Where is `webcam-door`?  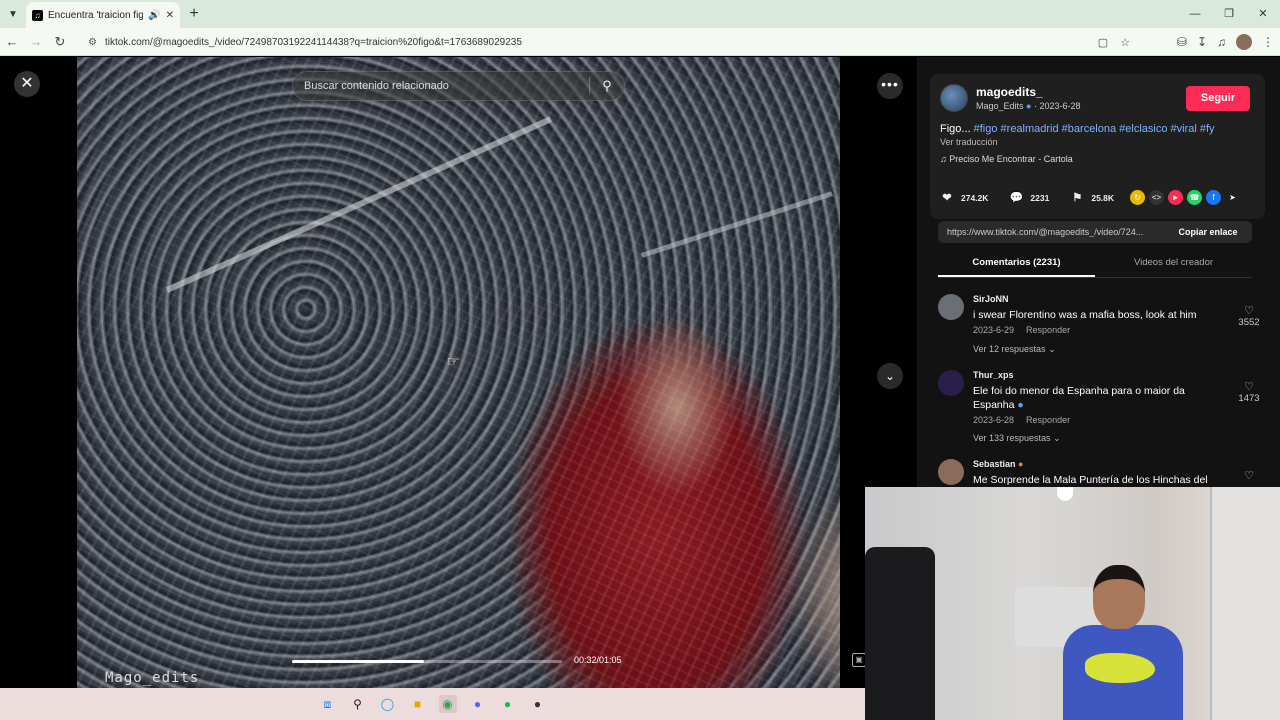 webcam-door is located at coordinates (1245, 603).